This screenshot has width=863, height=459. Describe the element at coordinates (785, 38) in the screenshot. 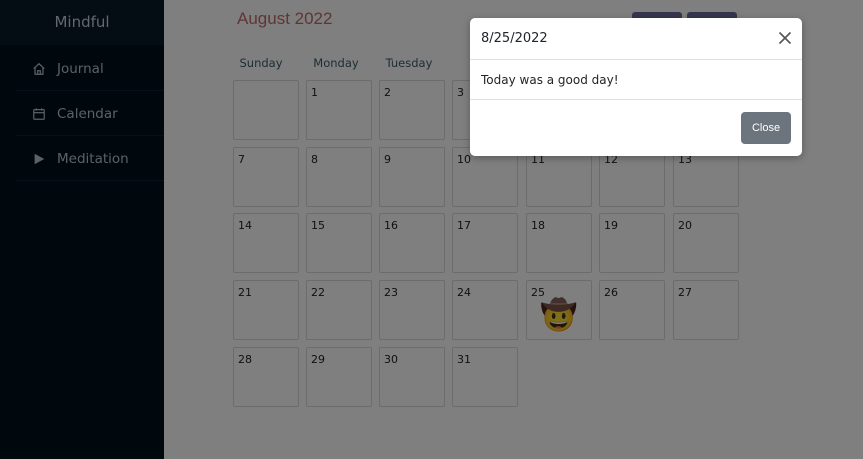

I see `close-icon` at that location.